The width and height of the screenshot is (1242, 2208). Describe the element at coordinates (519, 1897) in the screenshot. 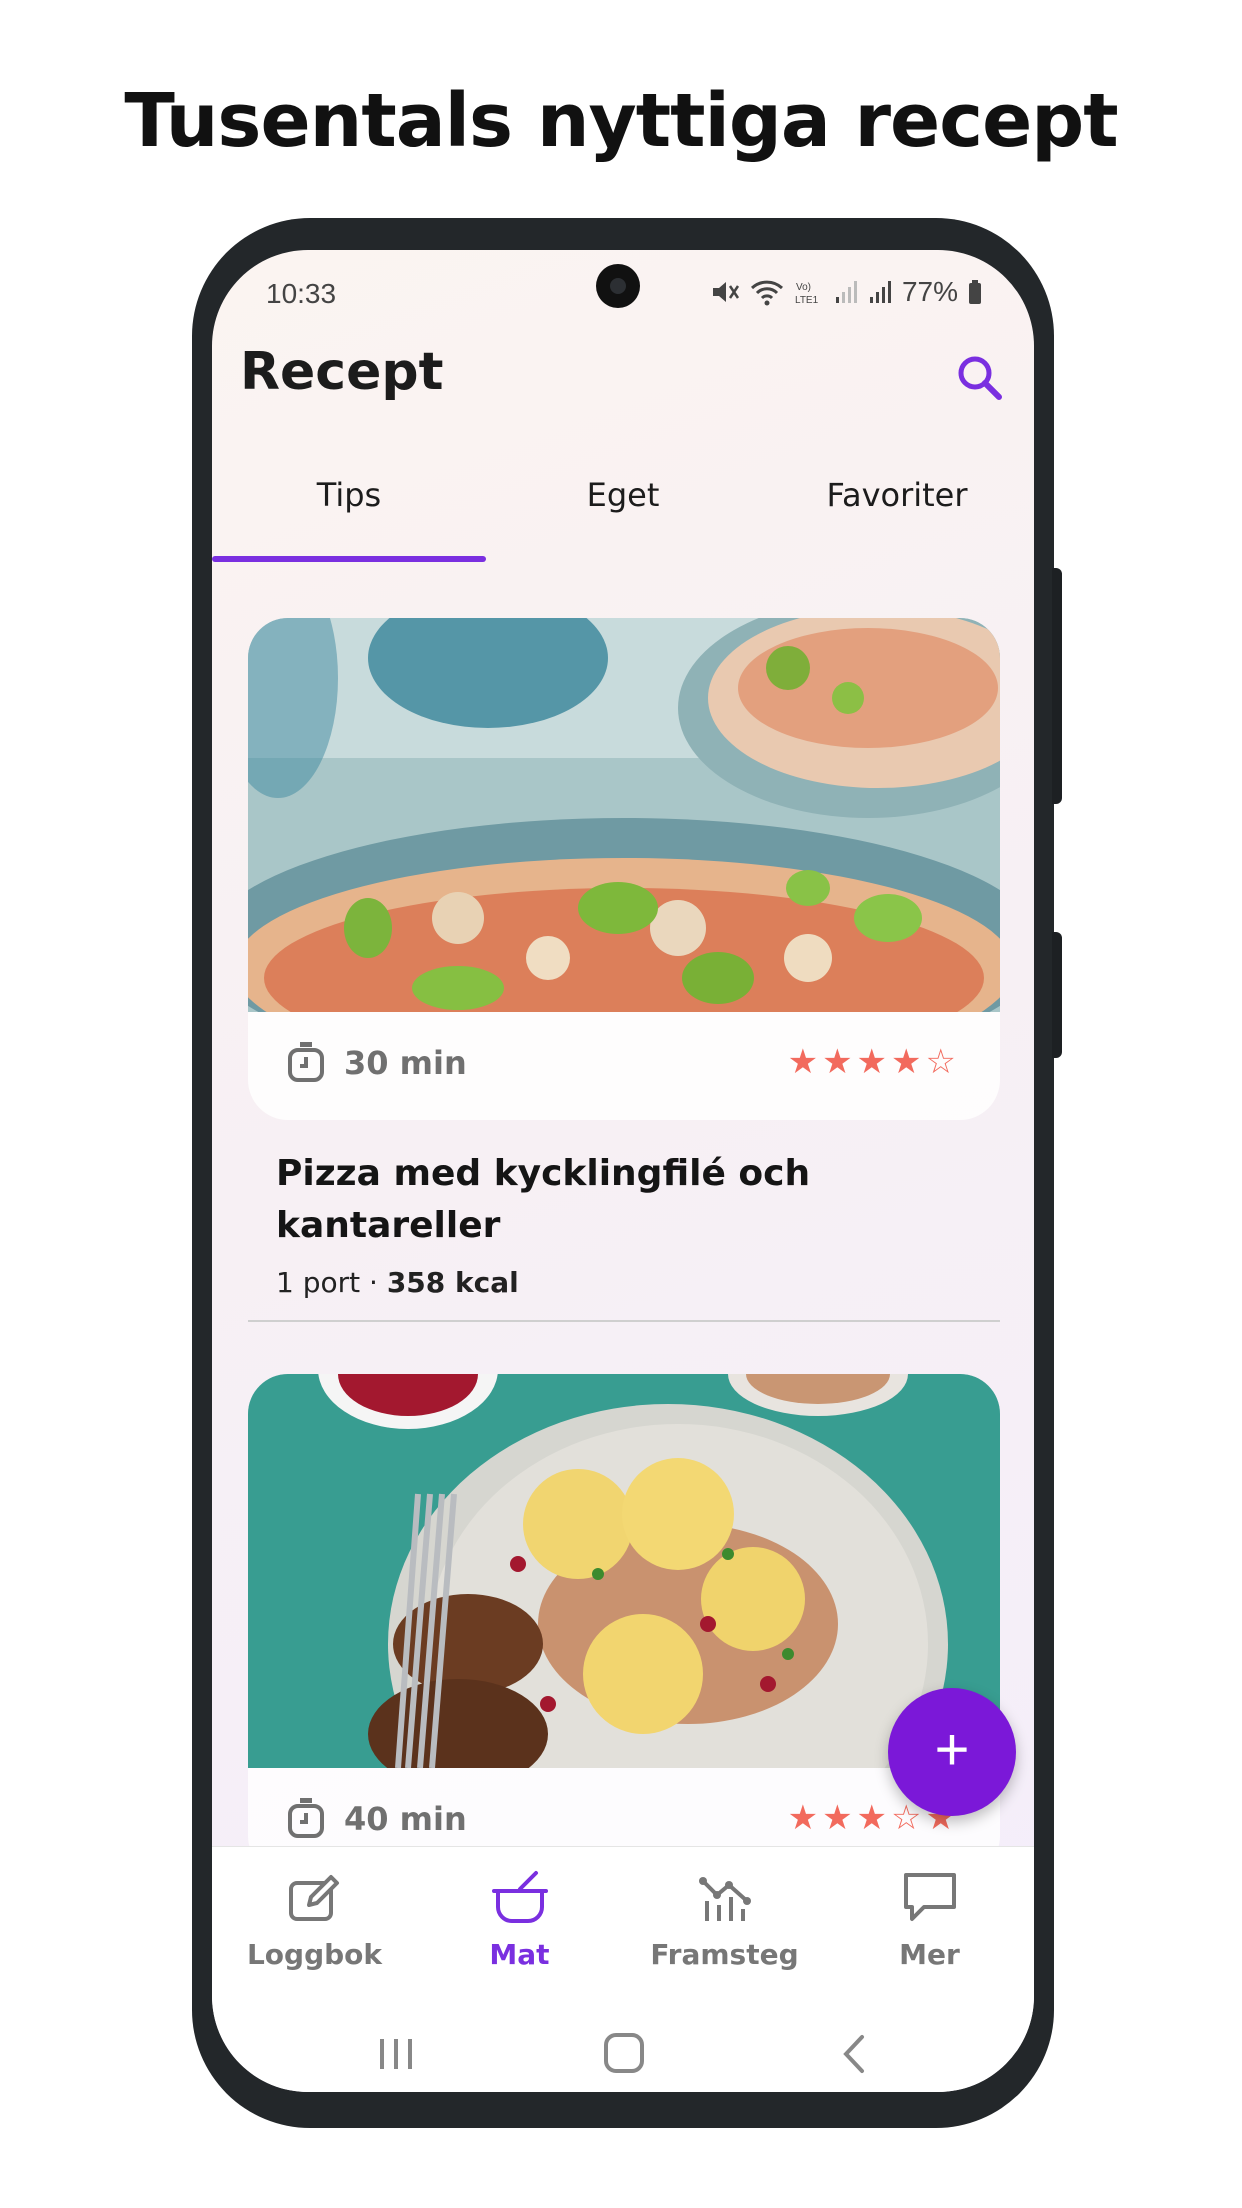

I see `pot-icon` at that location.